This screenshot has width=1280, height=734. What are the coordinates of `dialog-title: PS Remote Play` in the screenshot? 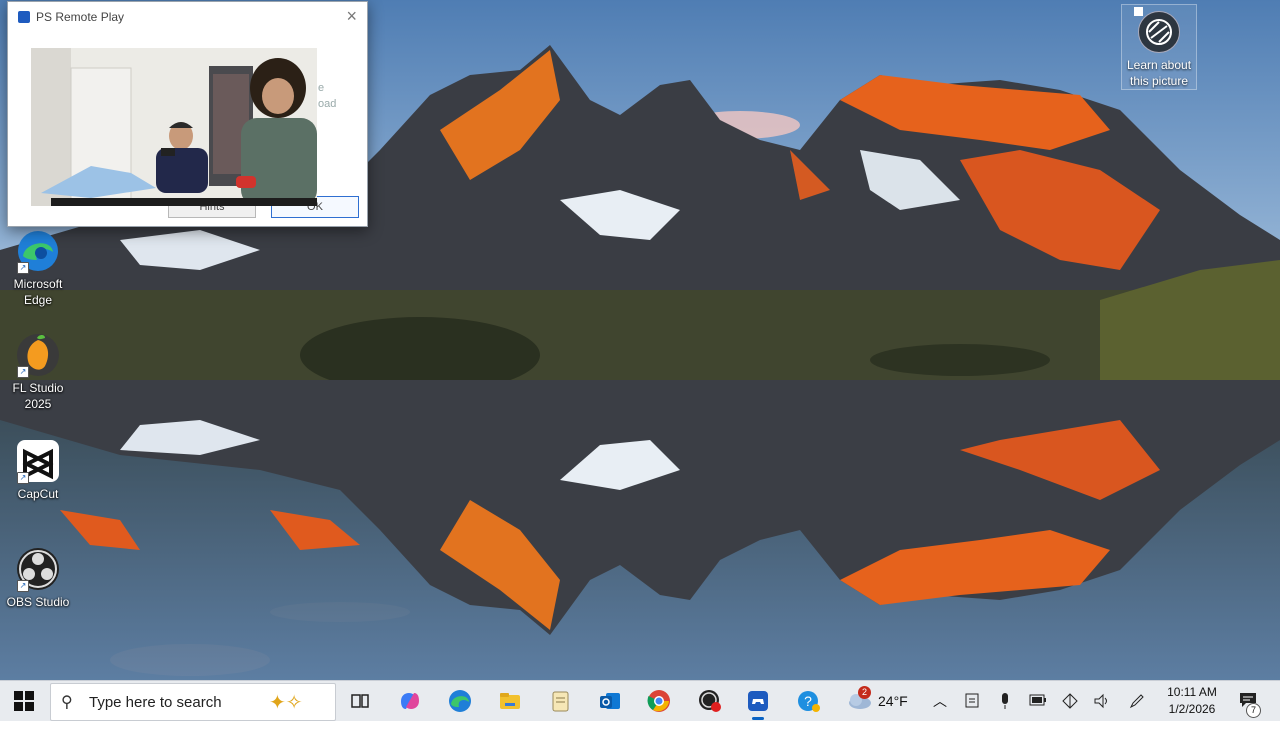 It's located at (80, 17).